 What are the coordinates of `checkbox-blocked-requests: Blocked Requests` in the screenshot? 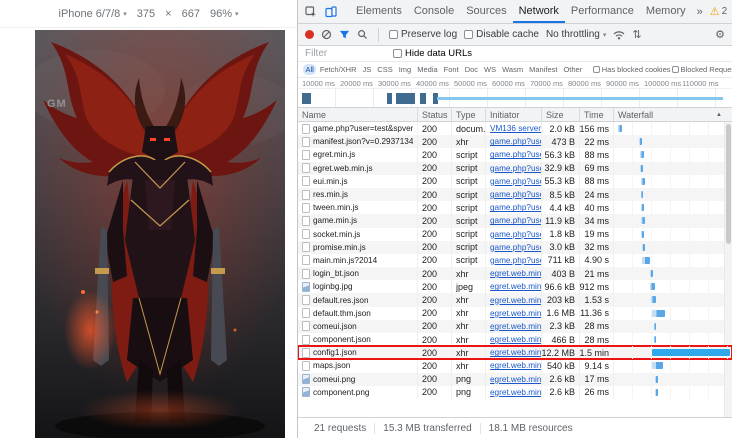 It's located at (701, 69).